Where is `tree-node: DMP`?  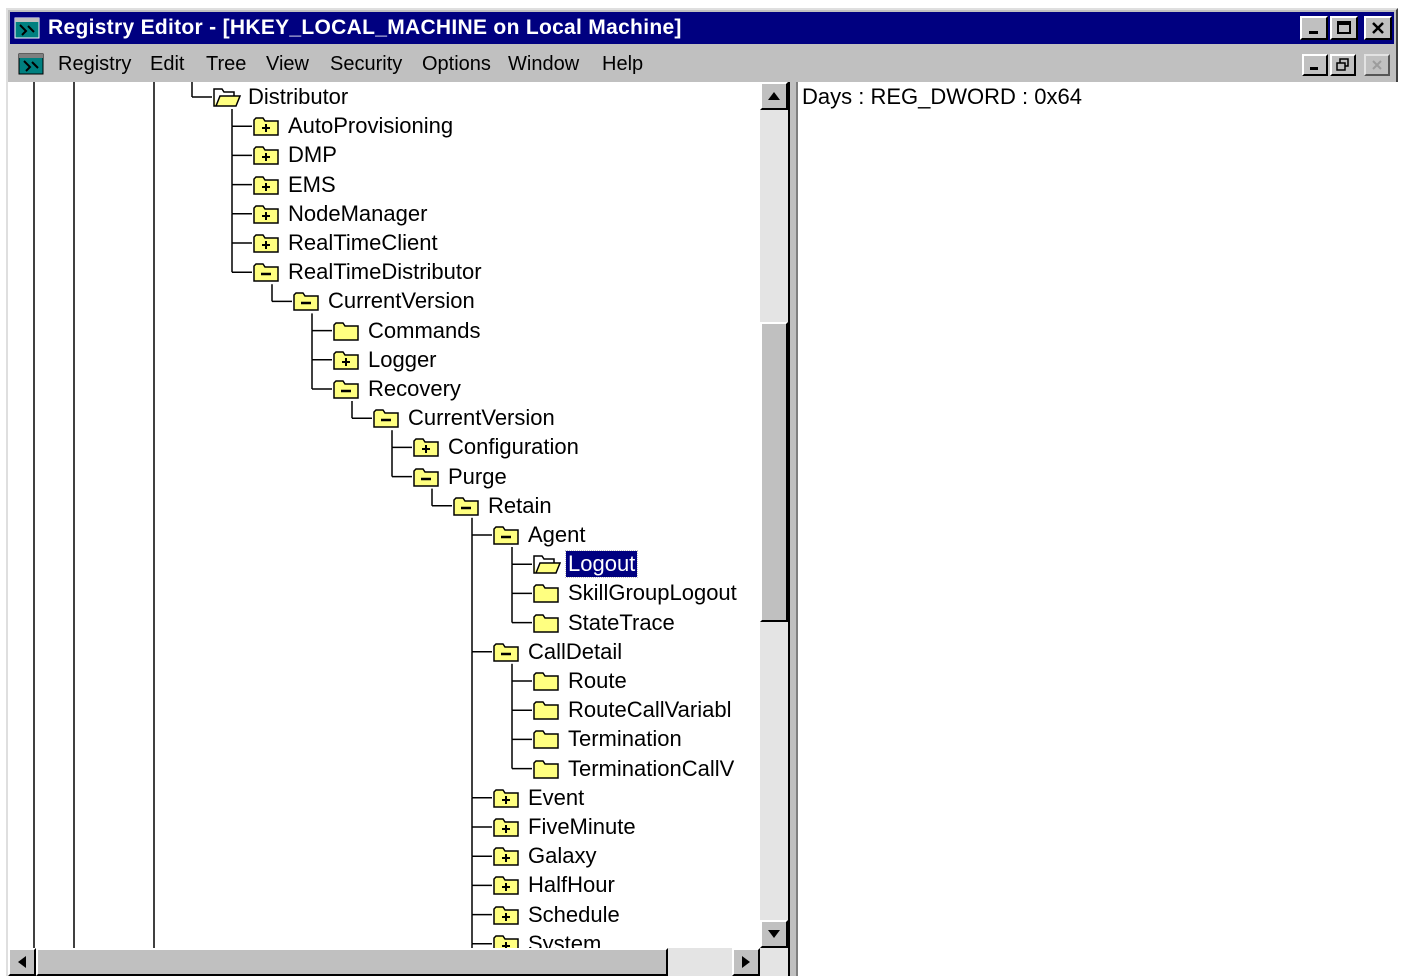 tree-node: DMP is located at coordinates (295, 155).